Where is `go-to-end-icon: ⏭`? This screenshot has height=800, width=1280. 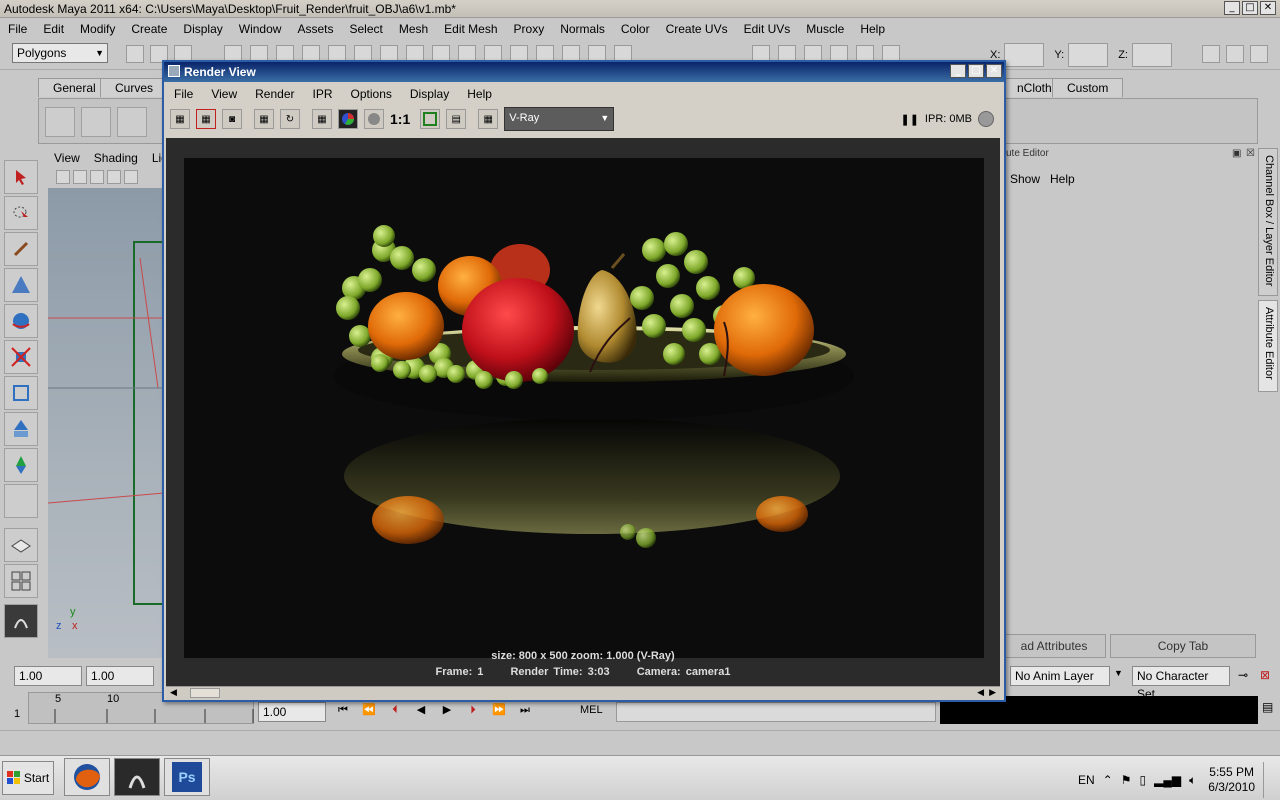 go-to-end-icon: ⏭ is located at coordinates (525, 710).